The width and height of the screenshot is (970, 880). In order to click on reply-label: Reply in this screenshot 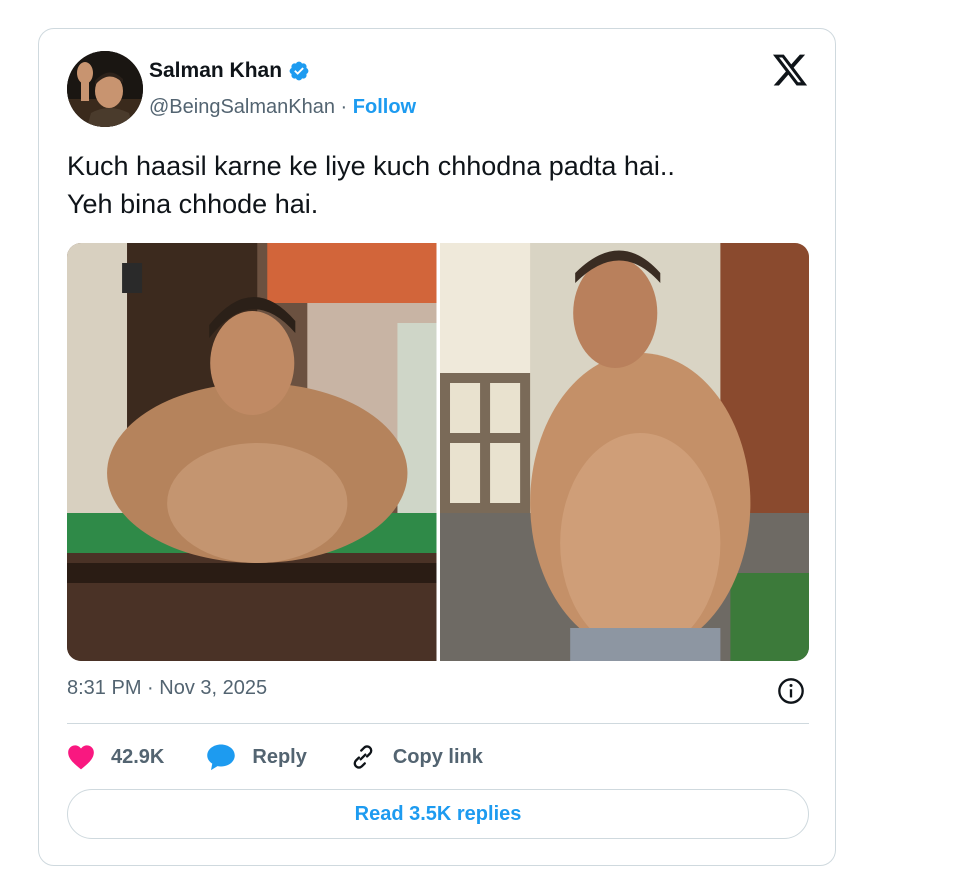, I will do `click(279, 756)`.